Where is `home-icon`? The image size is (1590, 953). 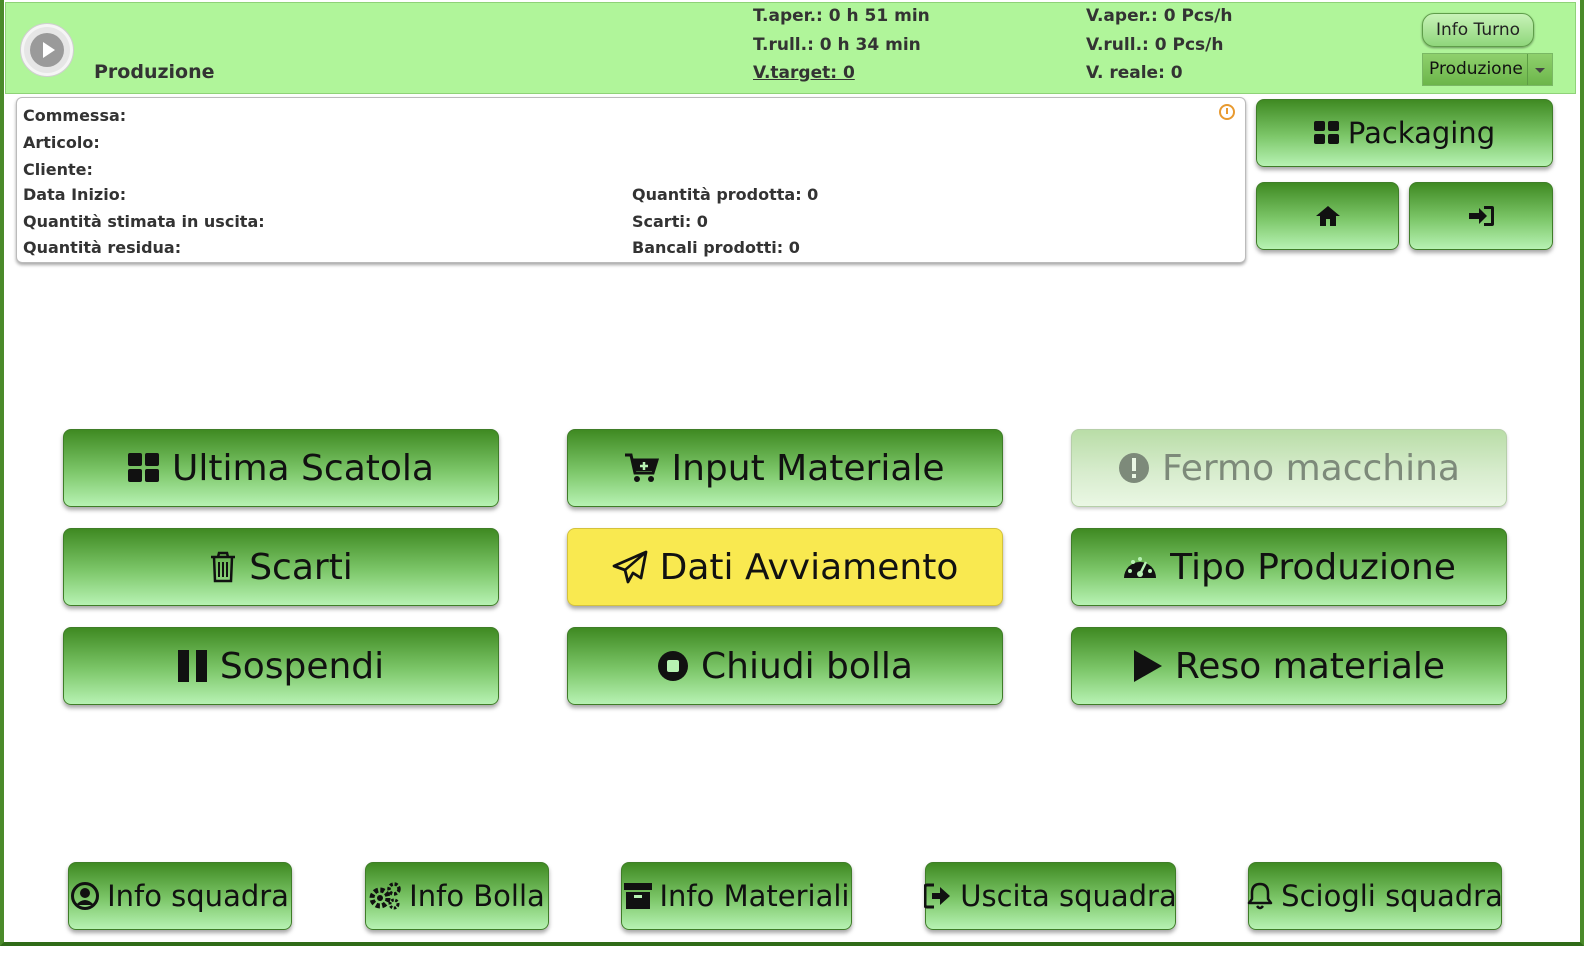
home-icon is located at coordinates (1328, 216).